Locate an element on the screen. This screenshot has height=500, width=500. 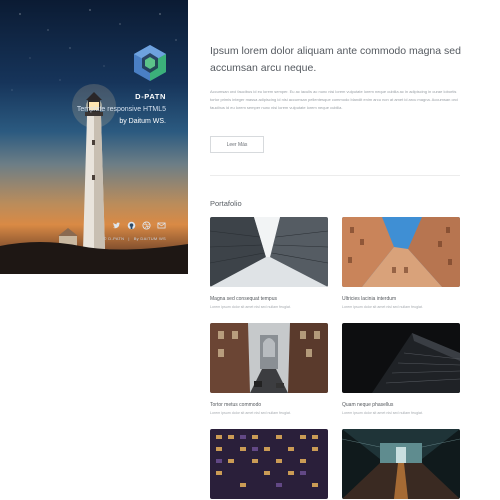
card-title: Magna sed consequat tempus is located at coordinates (269, 299).